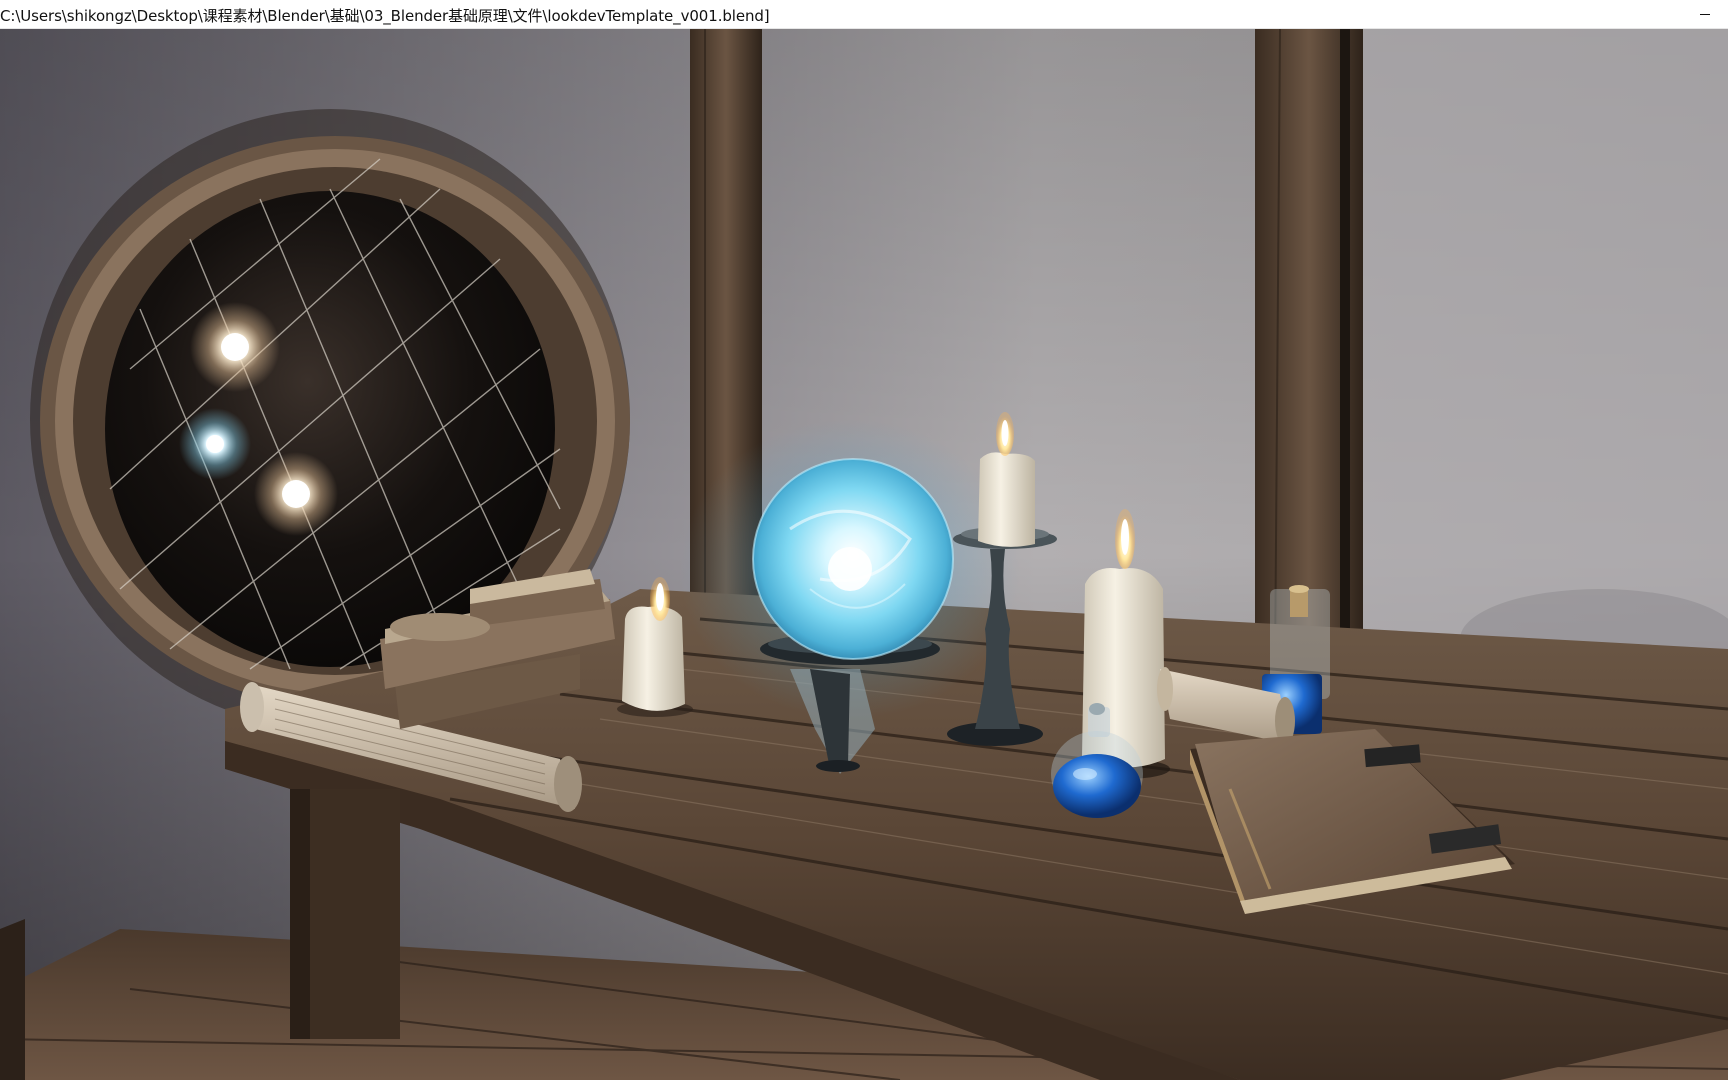 The height and width of the screenshot is (1080, 1728). I want to click on window-controls, so click(1705, 14).